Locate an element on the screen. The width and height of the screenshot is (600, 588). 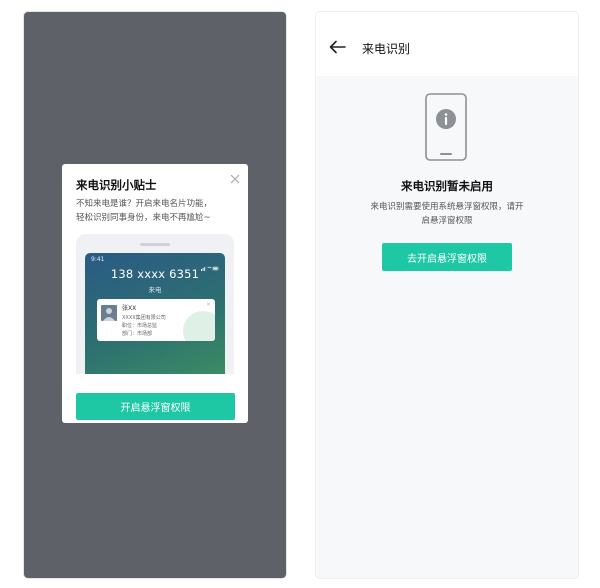
empty-state-title: 来电识别暂未启用 is located at coordinates (447, 186).